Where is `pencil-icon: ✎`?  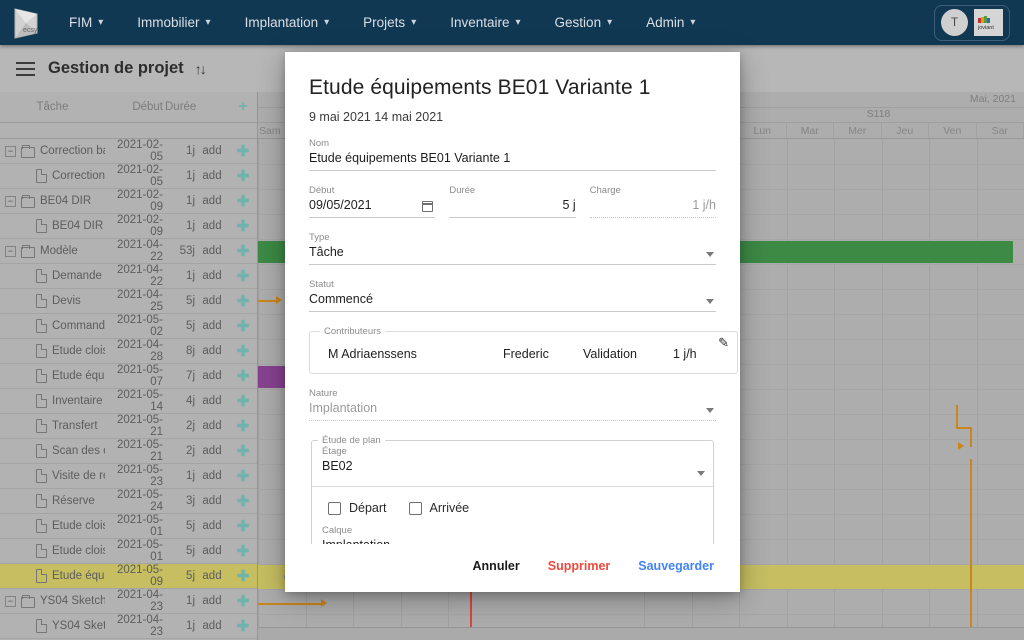 pencil-icon: ✎ is located at coordinates (723, 343).